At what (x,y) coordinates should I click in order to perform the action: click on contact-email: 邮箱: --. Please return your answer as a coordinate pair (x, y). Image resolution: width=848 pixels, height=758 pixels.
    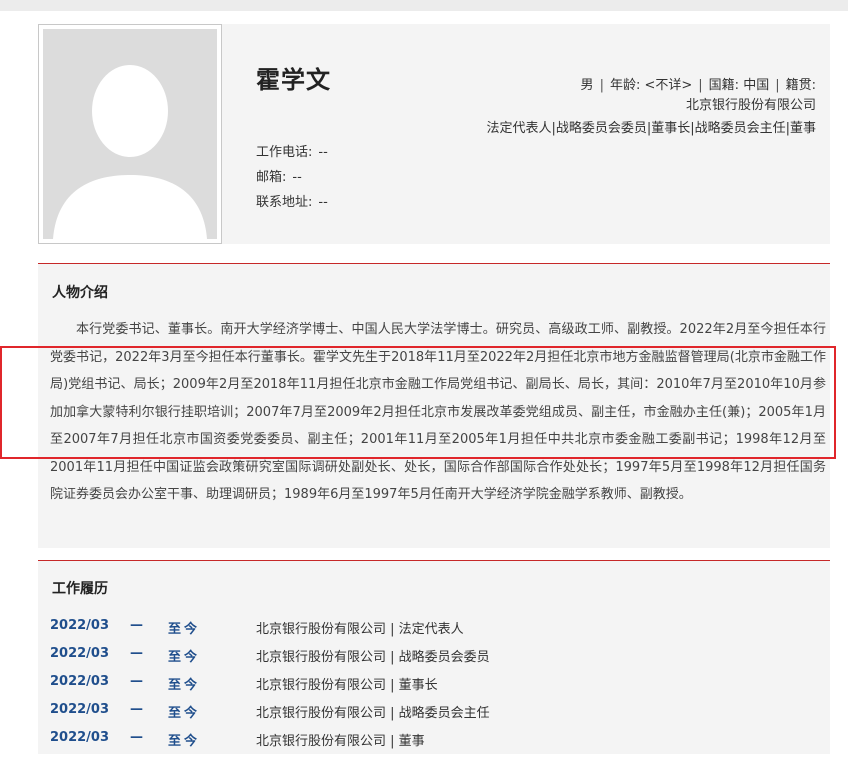
    Looking at the image, I should click on (279, 175).